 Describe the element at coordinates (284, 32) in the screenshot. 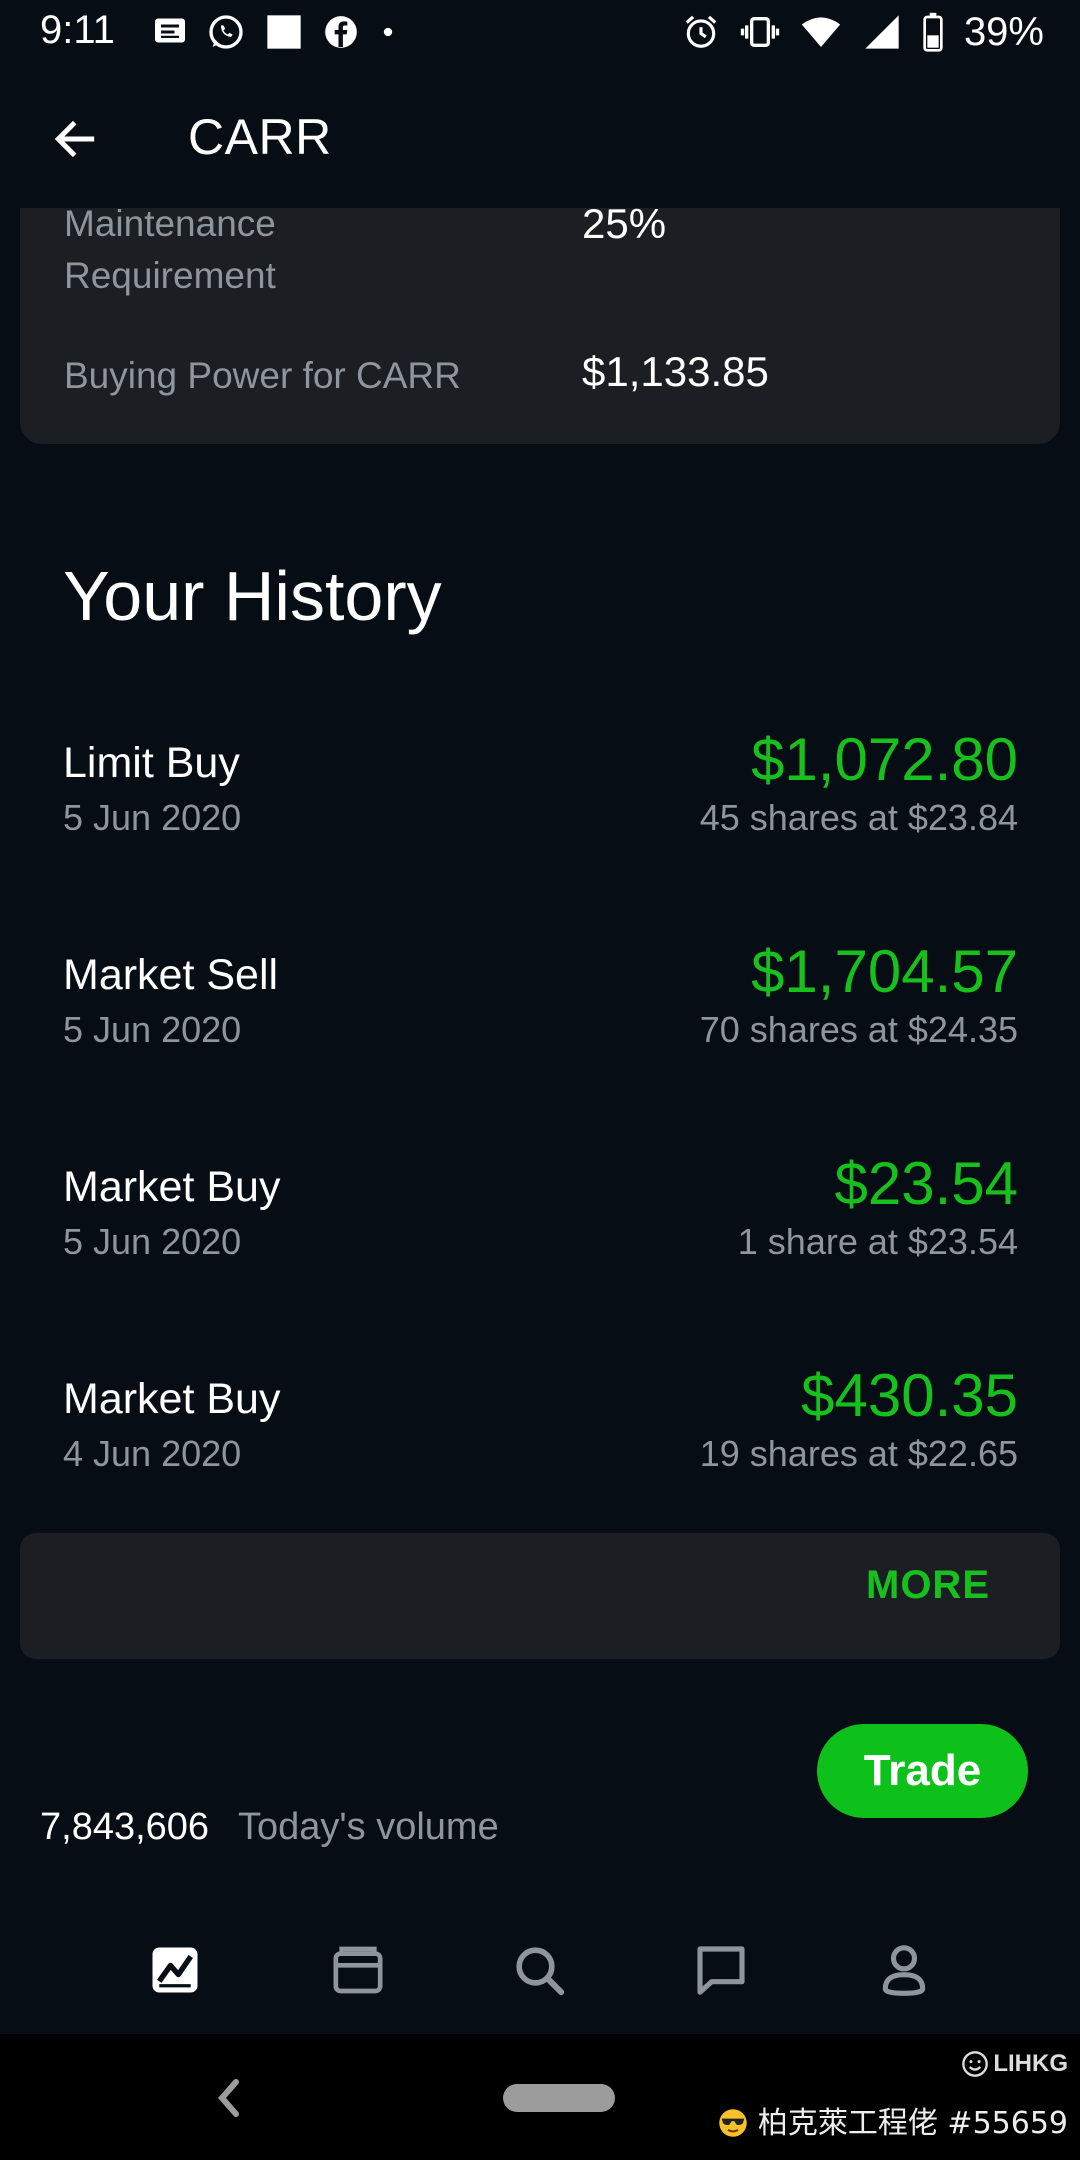

I see `blank-notification-icon` at that location.